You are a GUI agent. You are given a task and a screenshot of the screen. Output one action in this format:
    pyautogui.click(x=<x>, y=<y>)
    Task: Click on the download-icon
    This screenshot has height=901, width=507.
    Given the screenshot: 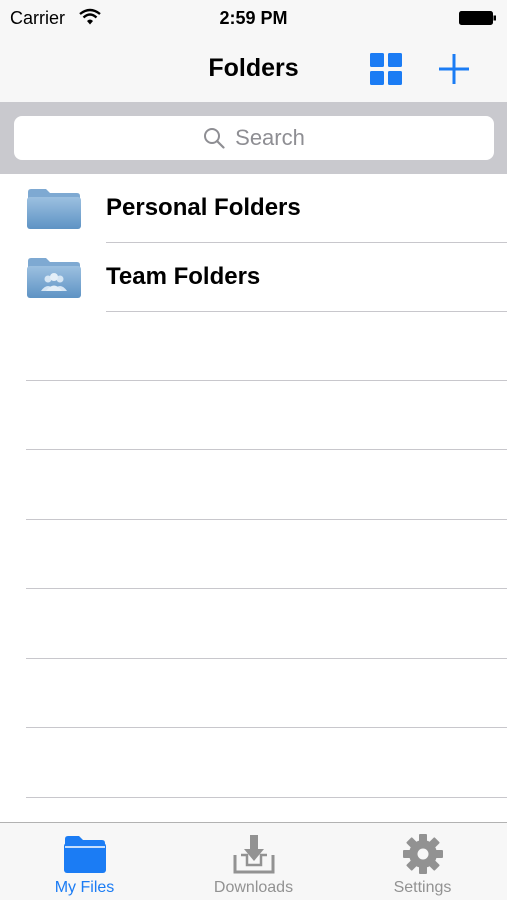 What is the action you would take?
    pyautogui.click(x=253, y=854)
    